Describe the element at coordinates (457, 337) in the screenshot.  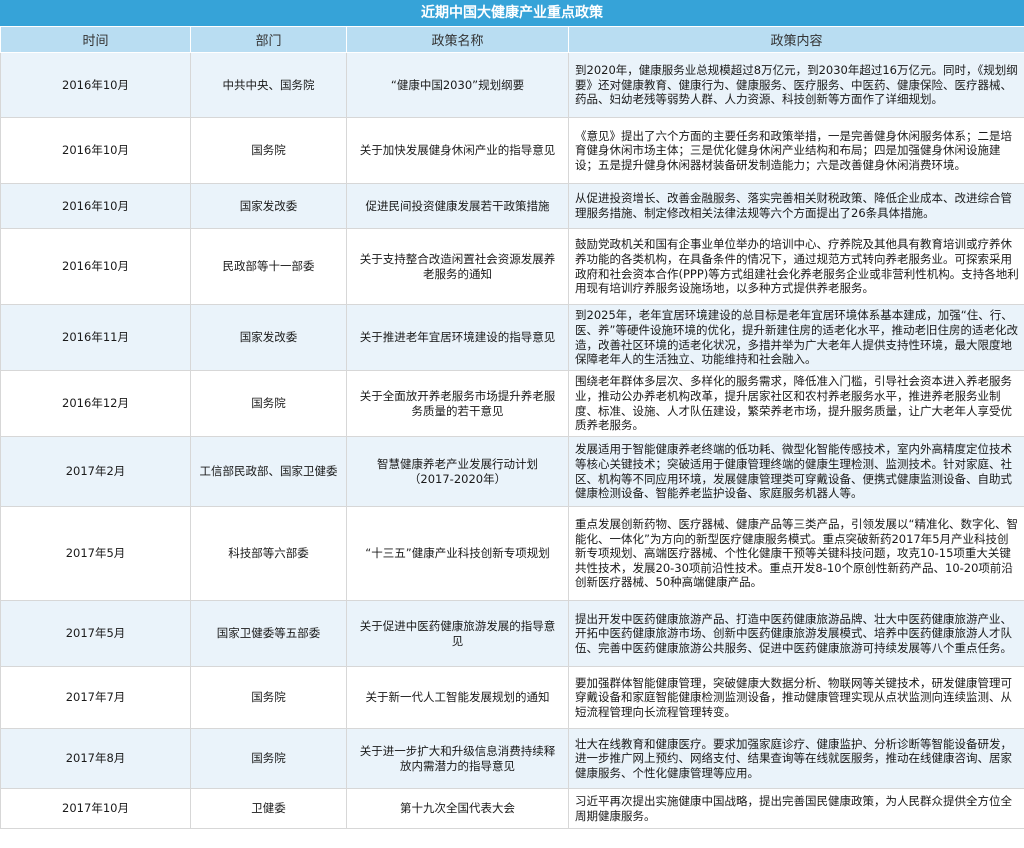
I see `cell-name: 关于推进老年宜居环境建设的指导意见` at that location.